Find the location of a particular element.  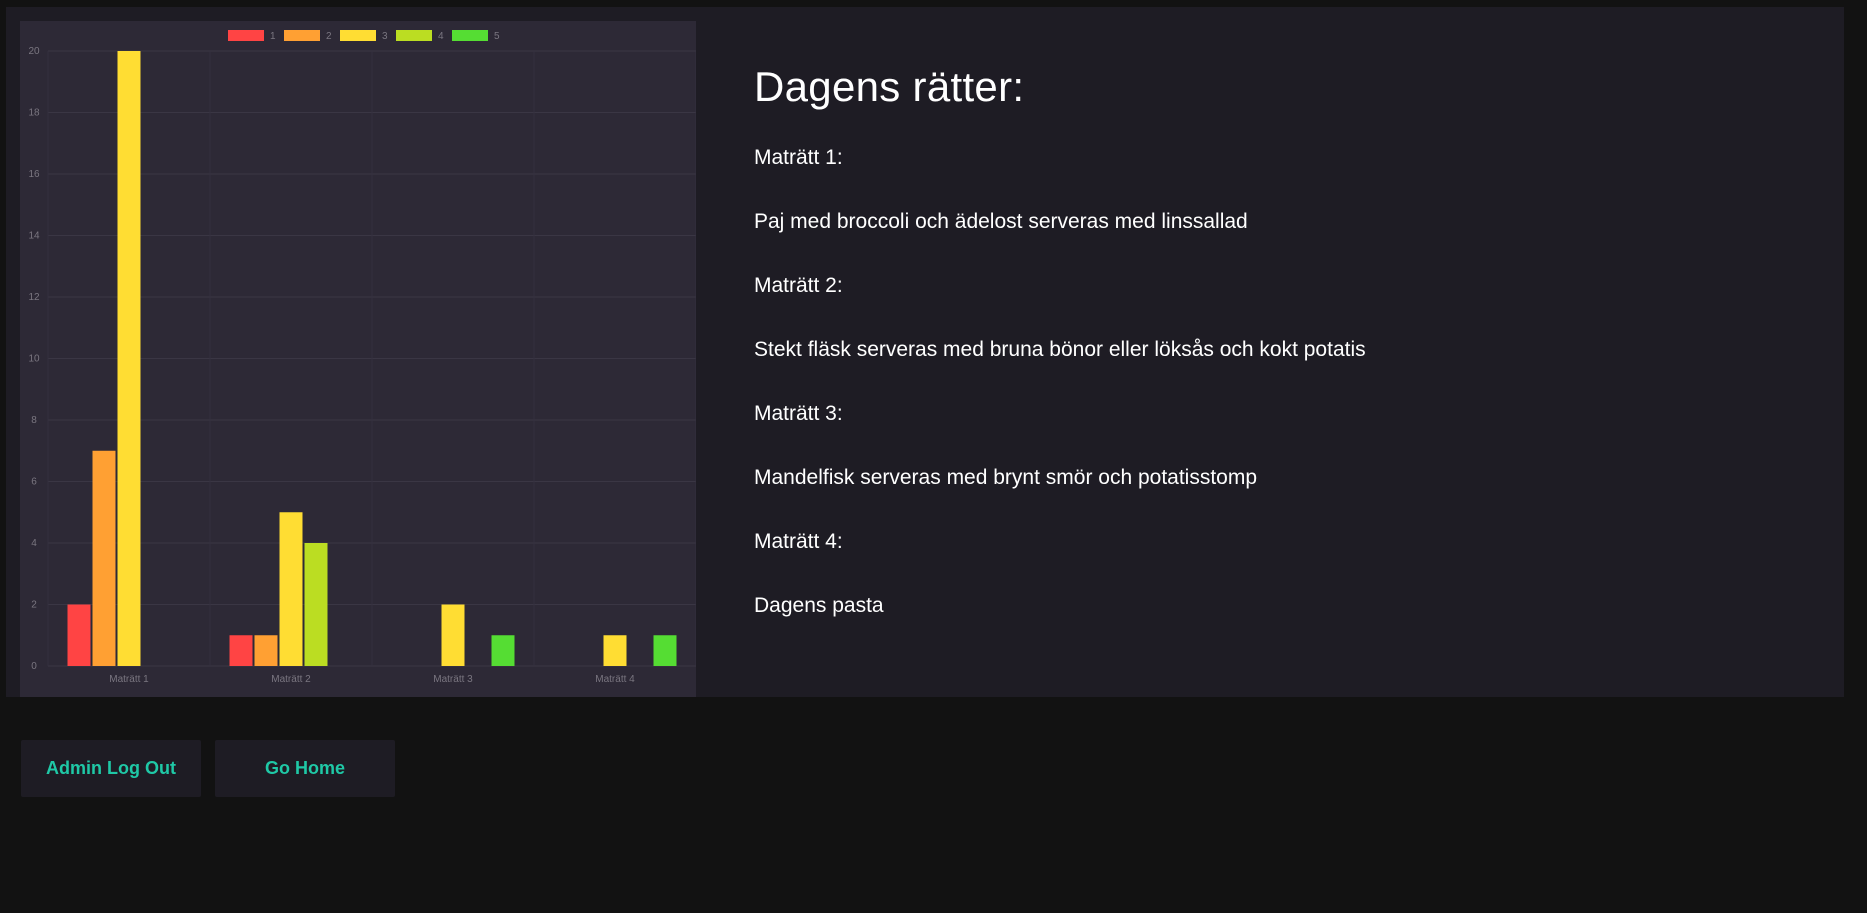

dish-1-label: Maträtt 1: is located at coordinates (798, 157).